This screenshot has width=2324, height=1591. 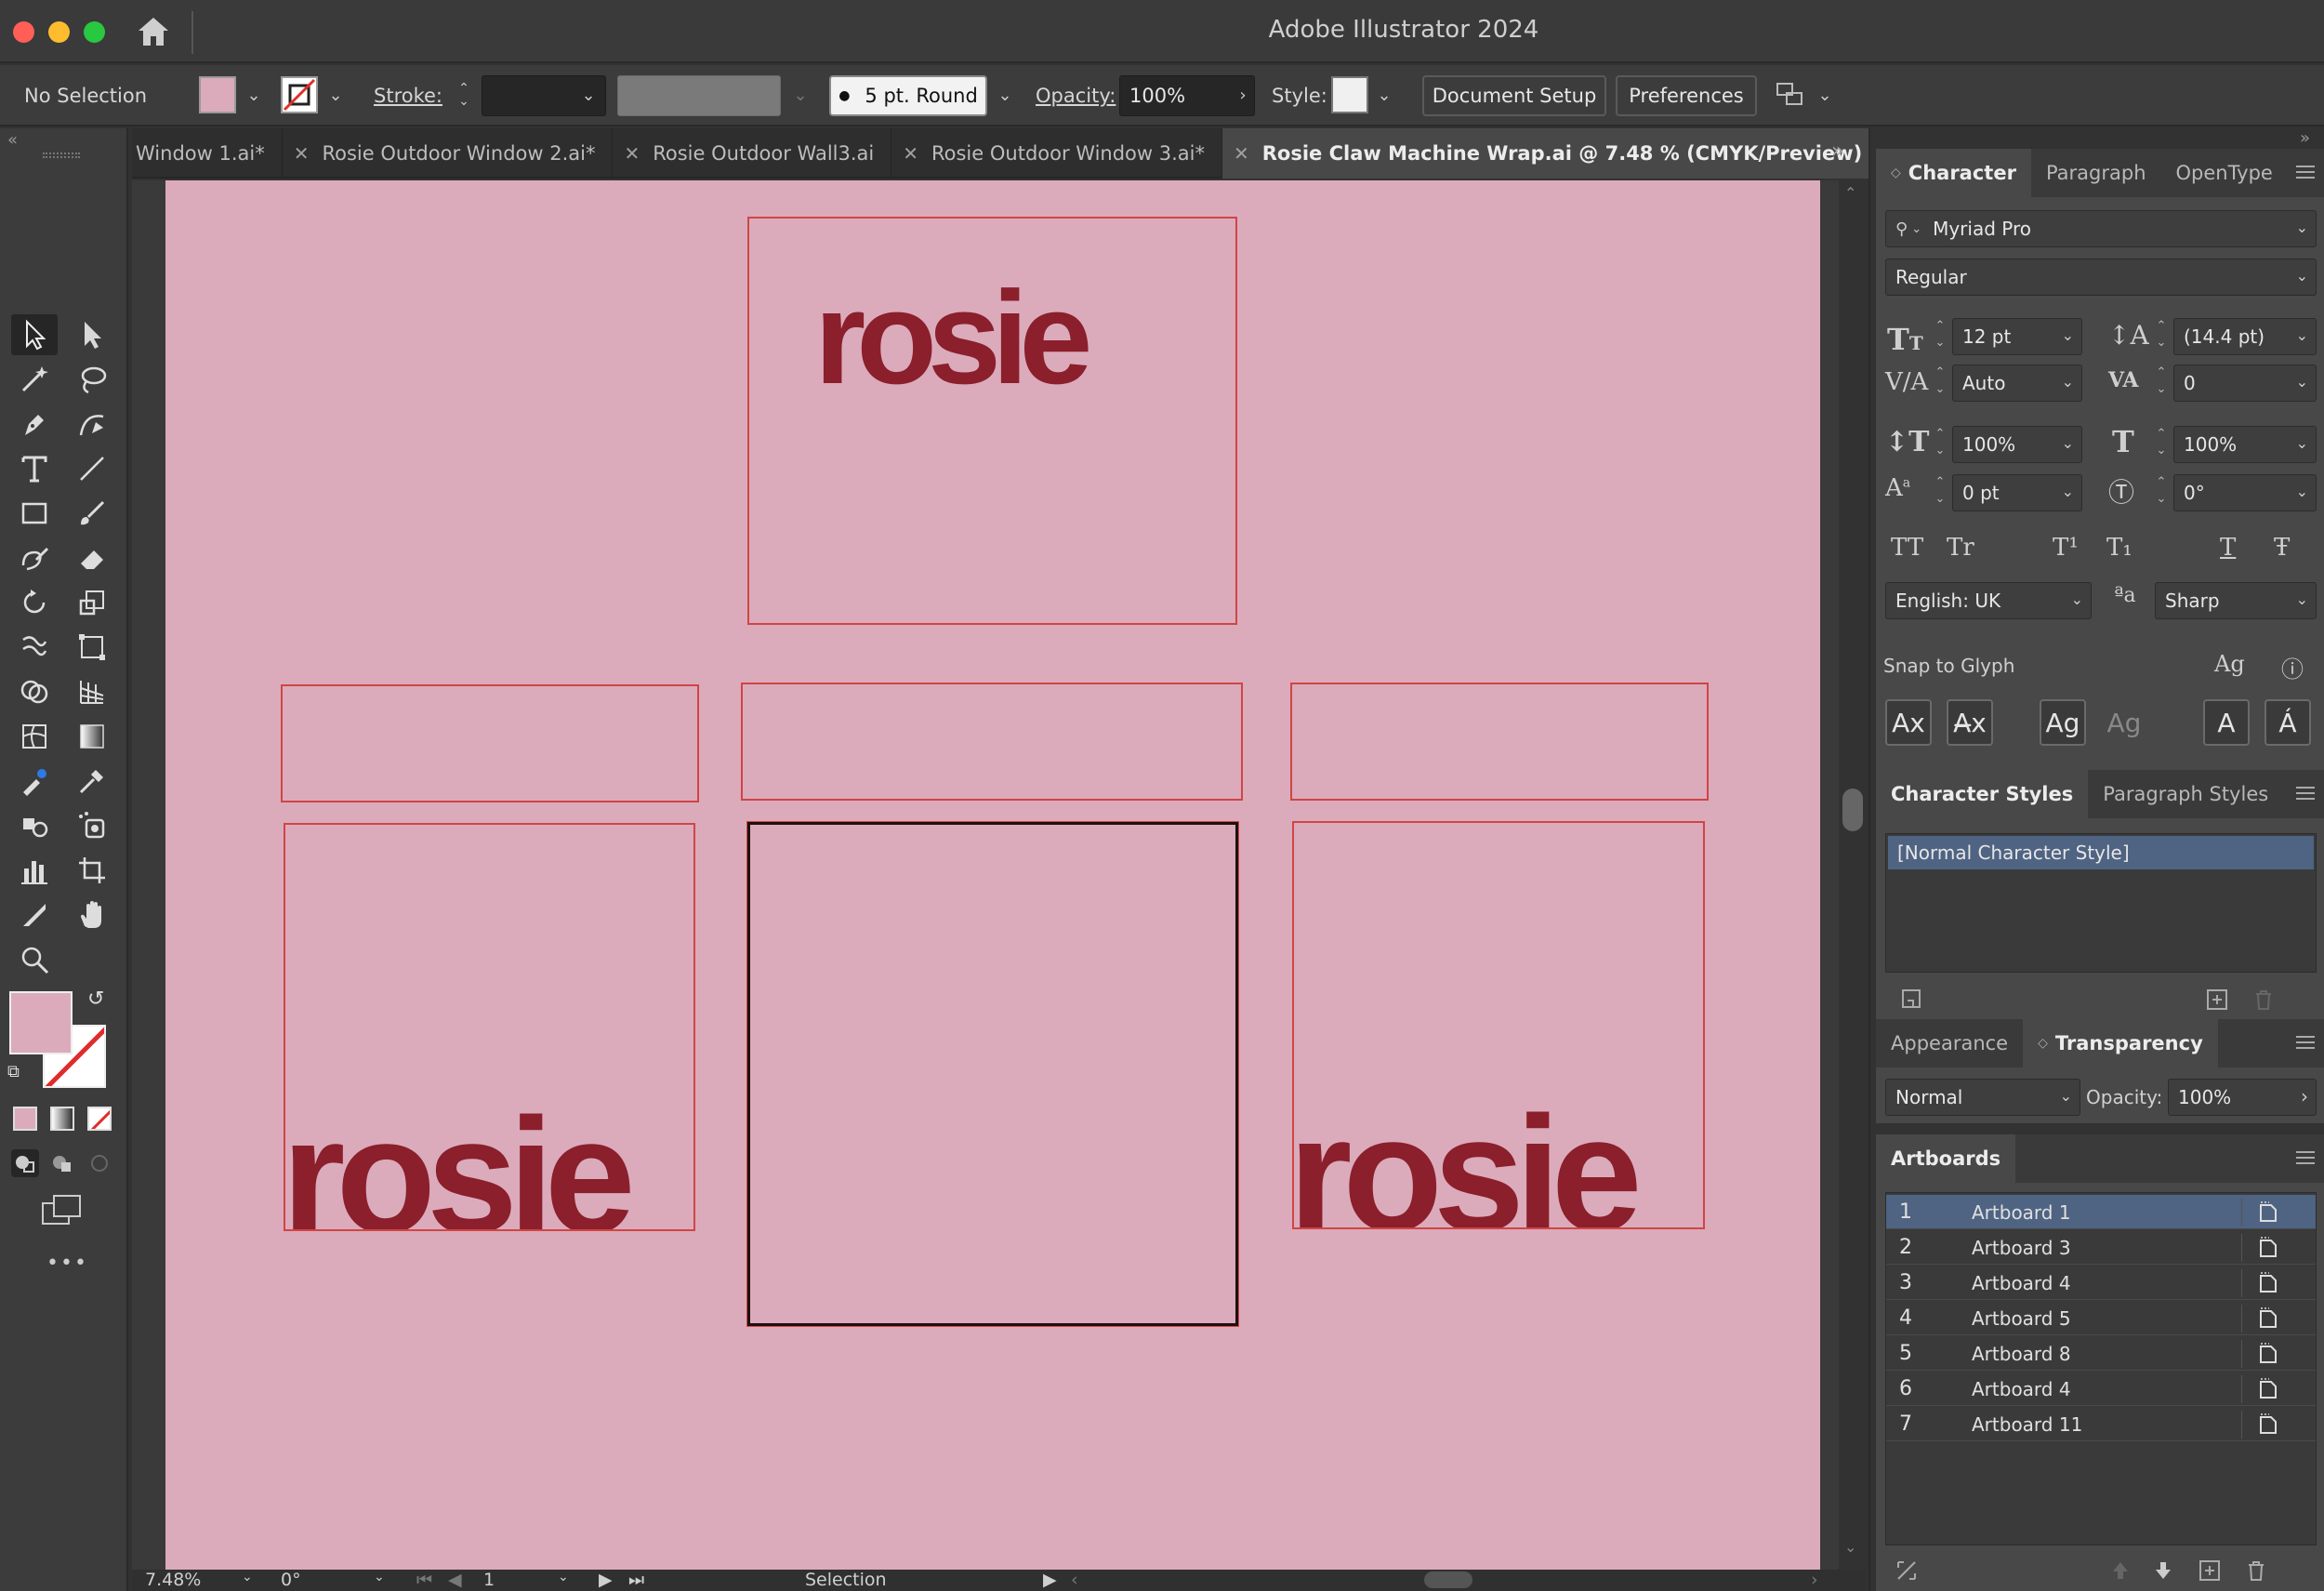 What do you see at coordinates (2161, 493) in the screenshot?
I see `character-rotation-stepper: ⌃ ⌄` at bounding box center [2161, 493].